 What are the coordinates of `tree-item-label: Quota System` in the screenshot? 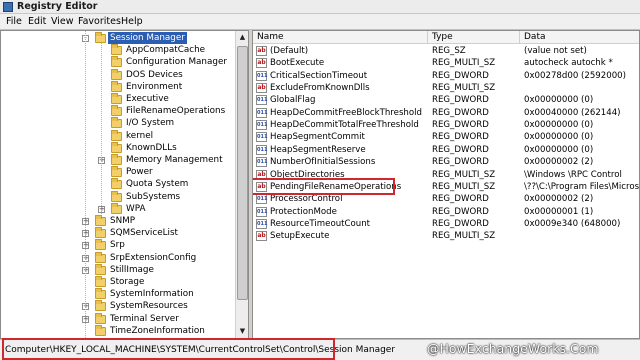 It's located at (157, 184).